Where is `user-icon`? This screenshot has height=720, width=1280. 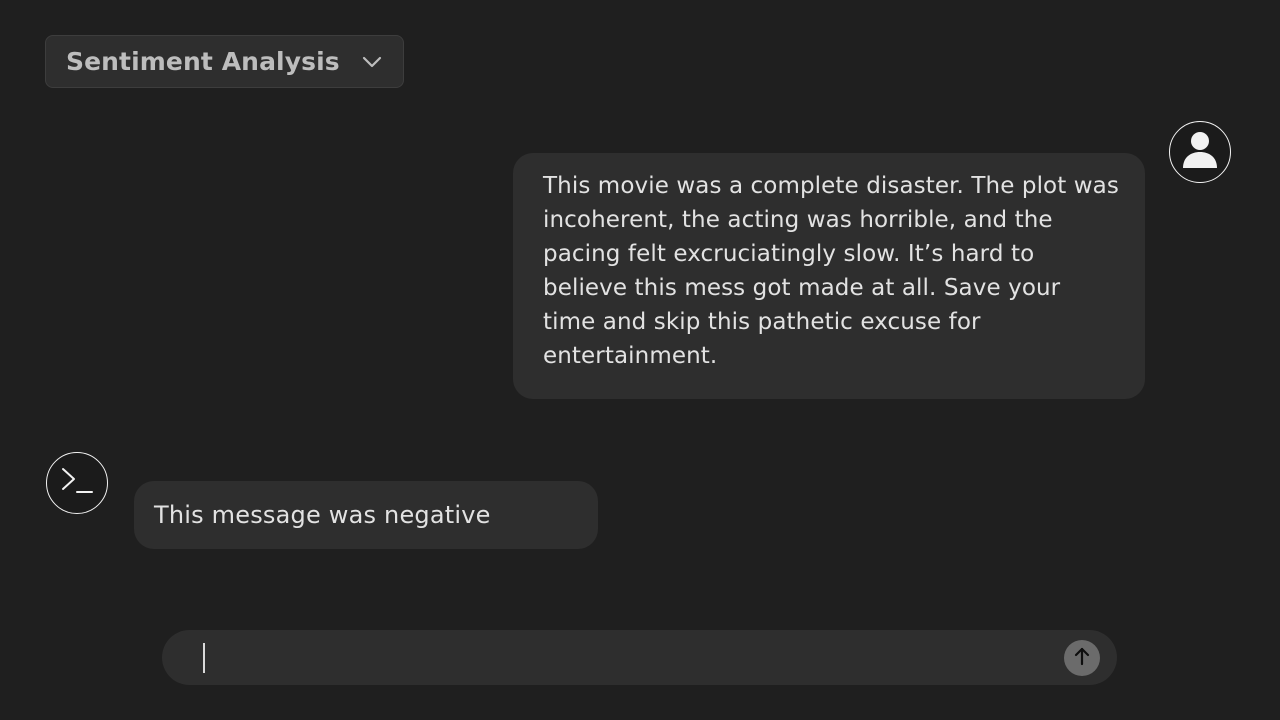 user-icon is located at coordinates (1200, 152).